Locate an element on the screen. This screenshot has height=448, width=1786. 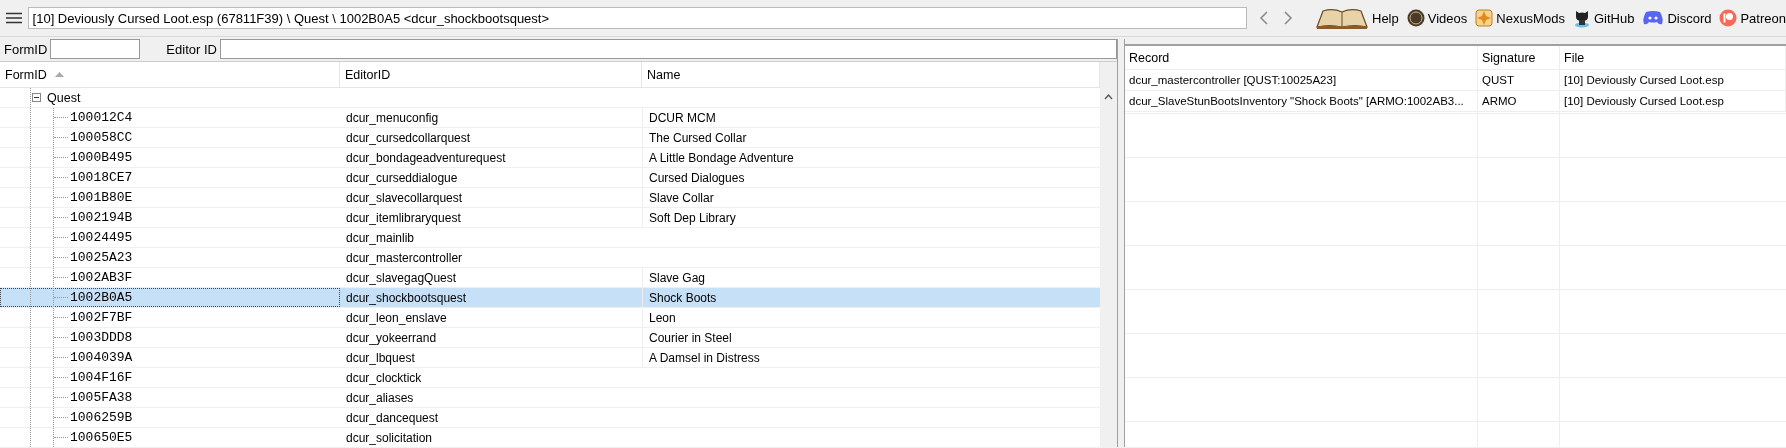
form-id: 1002B0A5 is located at coordinates (101, 297).